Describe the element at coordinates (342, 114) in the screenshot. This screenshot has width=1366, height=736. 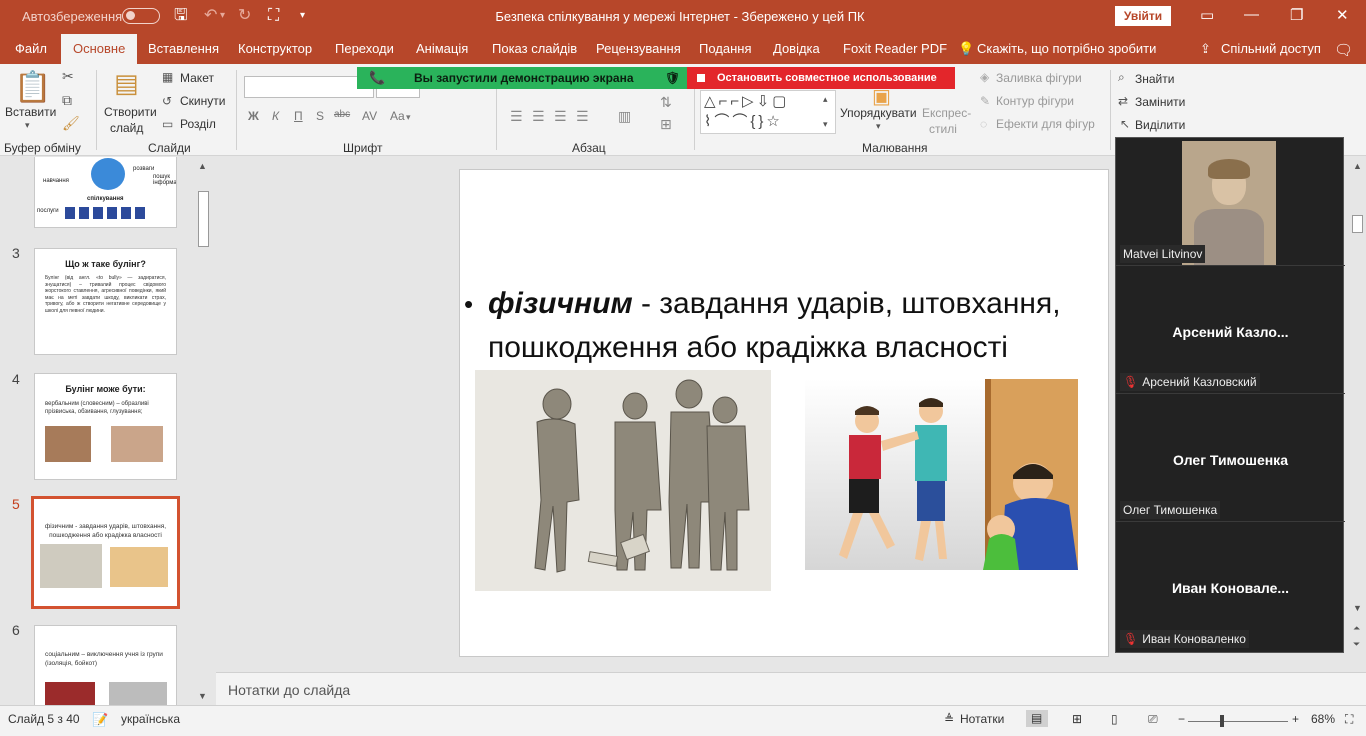
I see `strikethrough-button: abc` at that location.